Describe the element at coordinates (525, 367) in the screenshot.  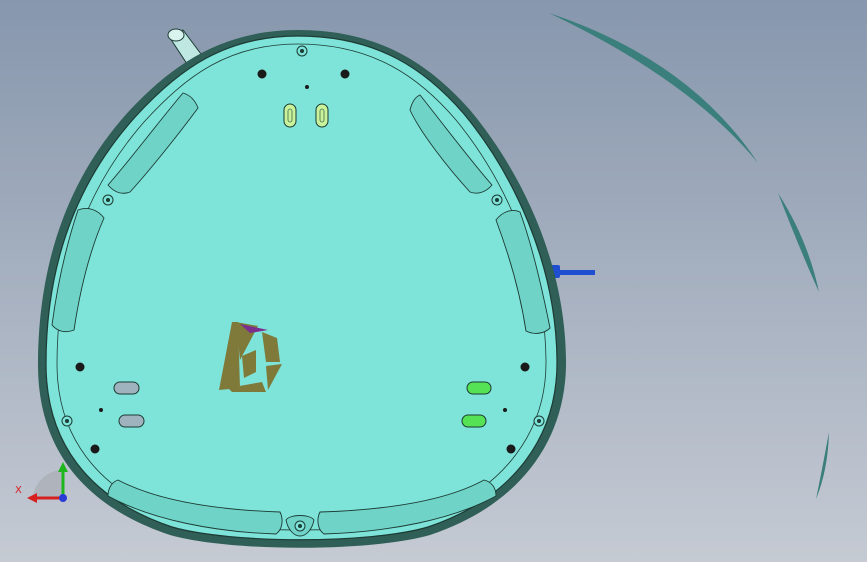
I see `screw-right-mid` at that location.